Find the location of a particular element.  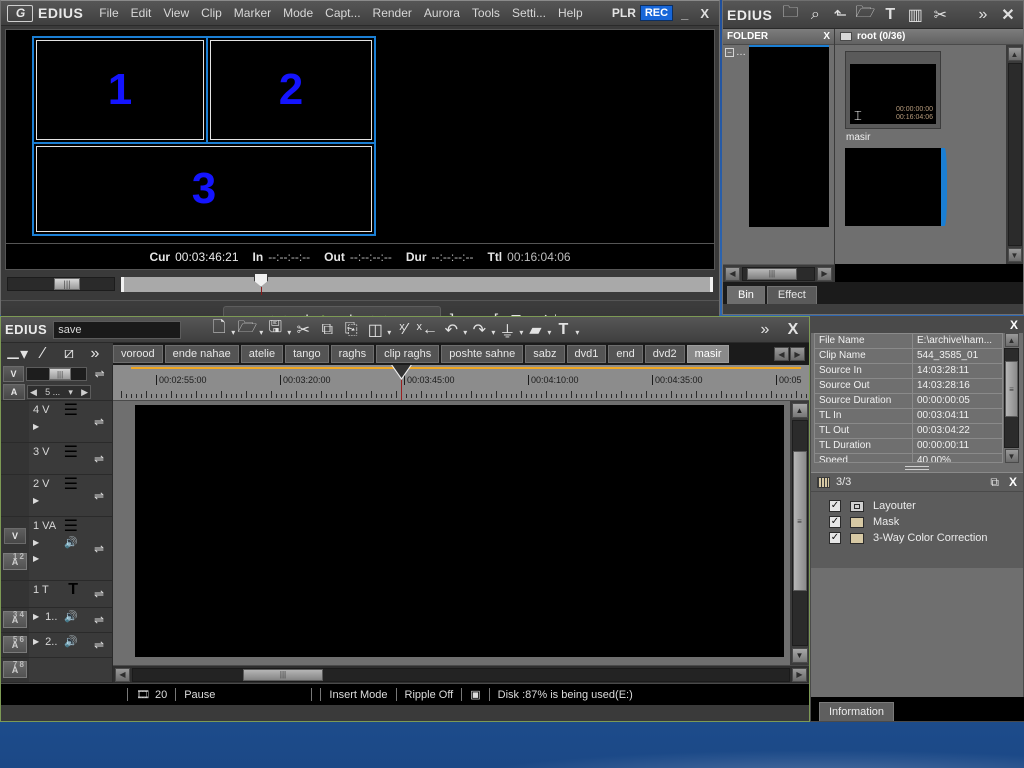

tree-collapse-icon: − is located at coordinates (729, 52).